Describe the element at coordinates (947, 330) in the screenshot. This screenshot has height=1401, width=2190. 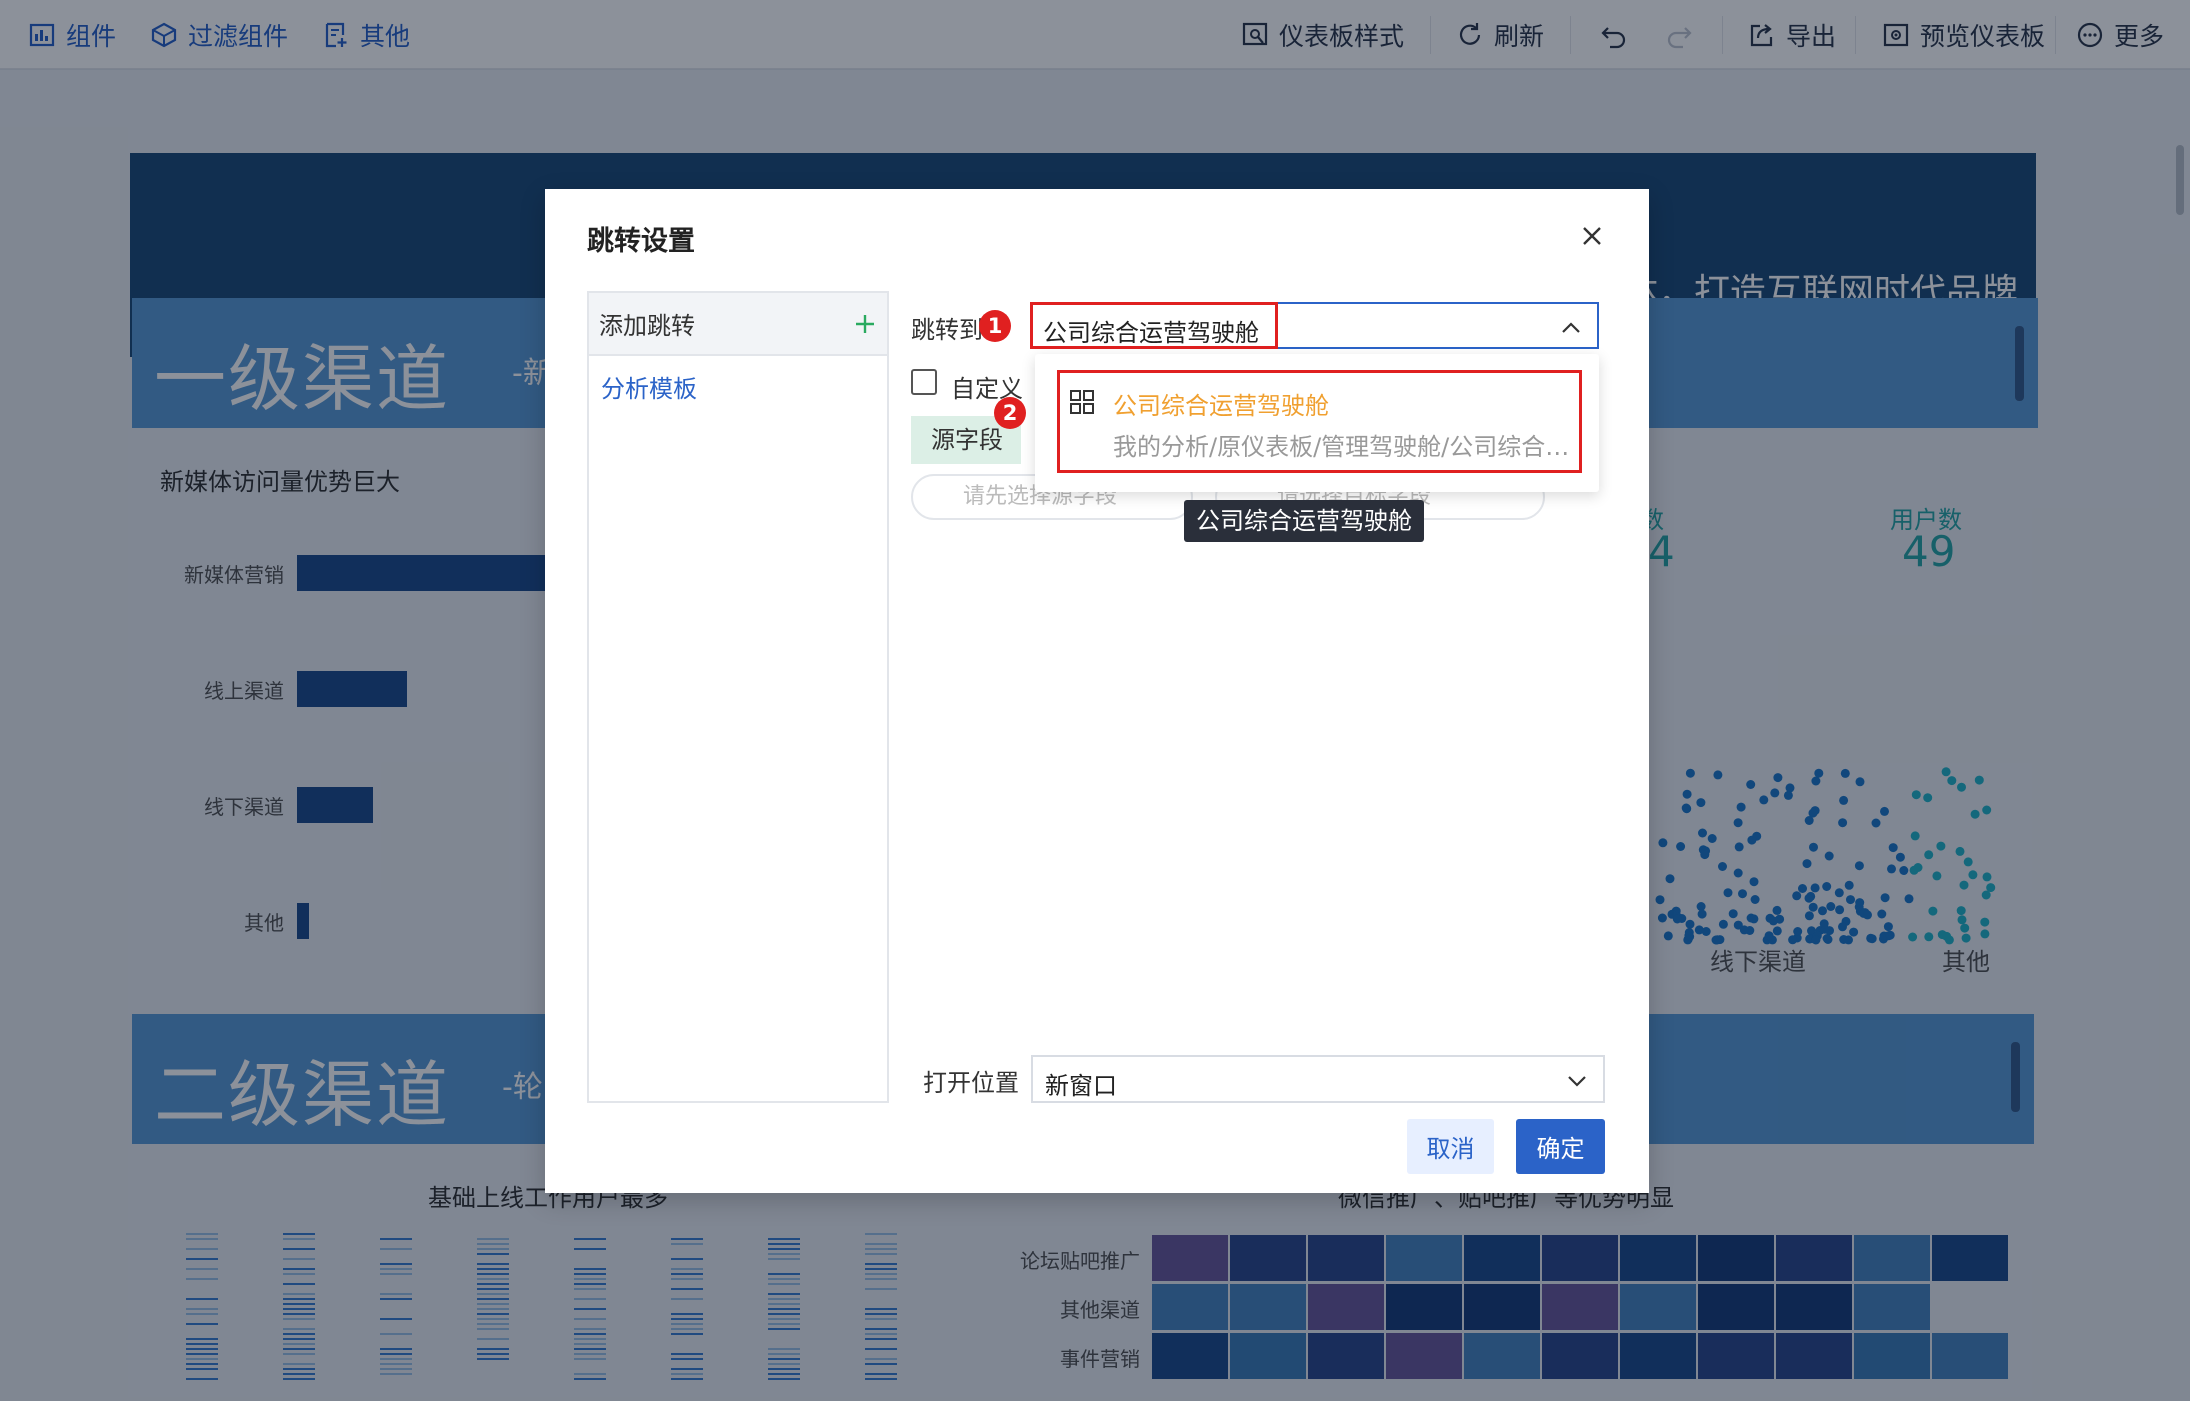
I see `jump-to-label: 跳转到` at that location.